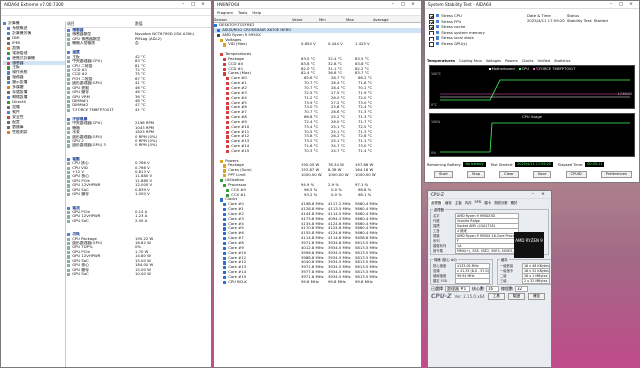  What do you see at coordinates (474, 164) in the screenshot?
I see `battery-value: No battery` at bounding box center [474, 164].